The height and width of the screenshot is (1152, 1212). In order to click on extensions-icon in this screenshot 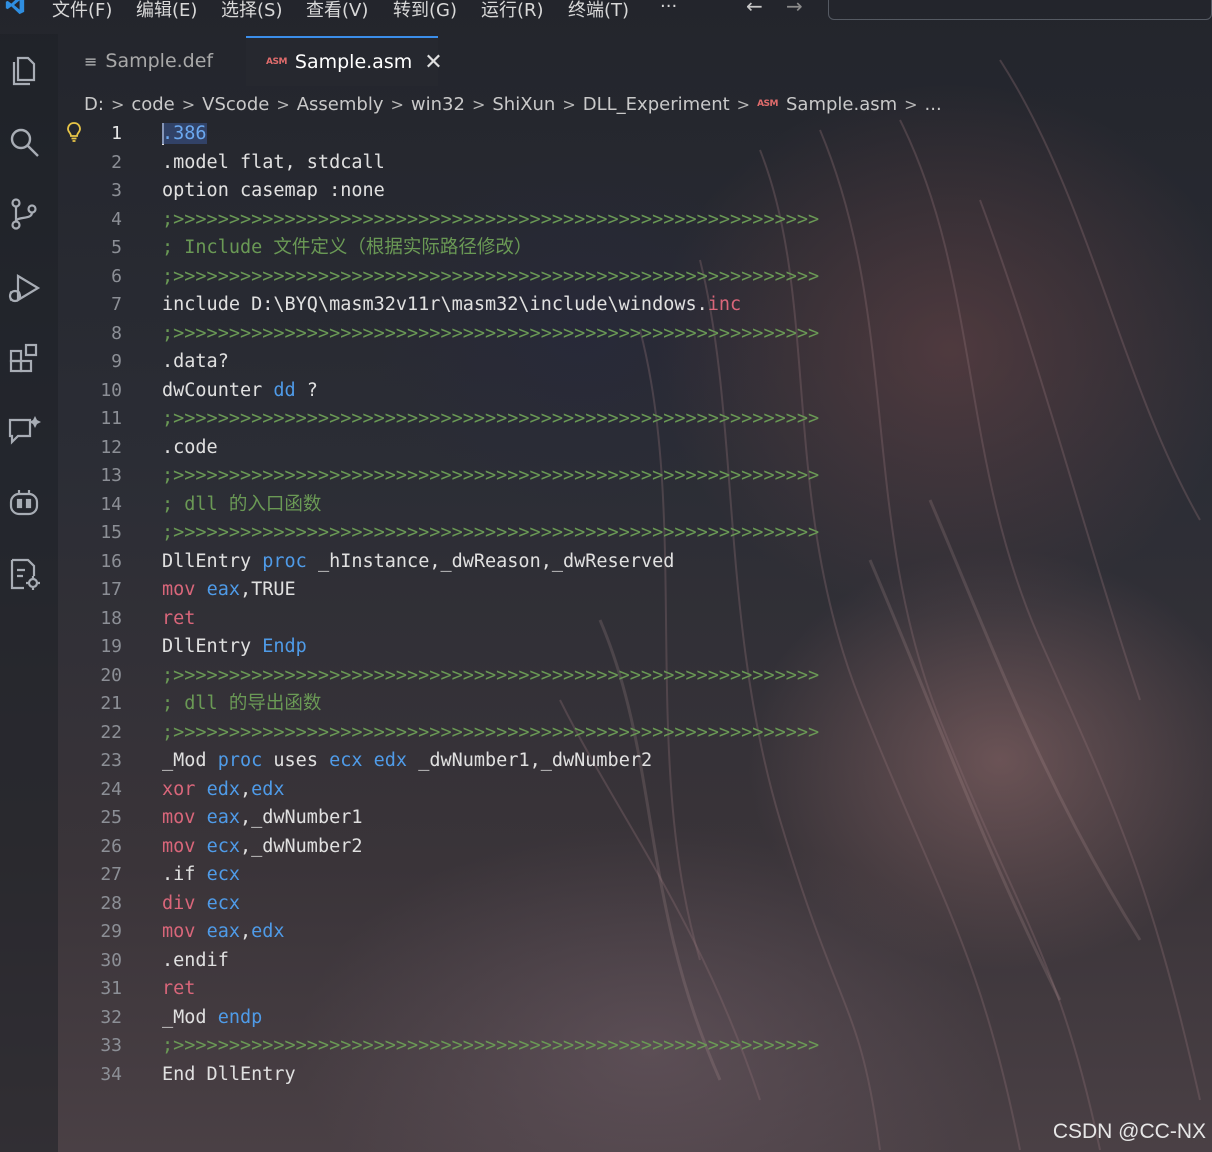, I will do `click(24, 358)`.